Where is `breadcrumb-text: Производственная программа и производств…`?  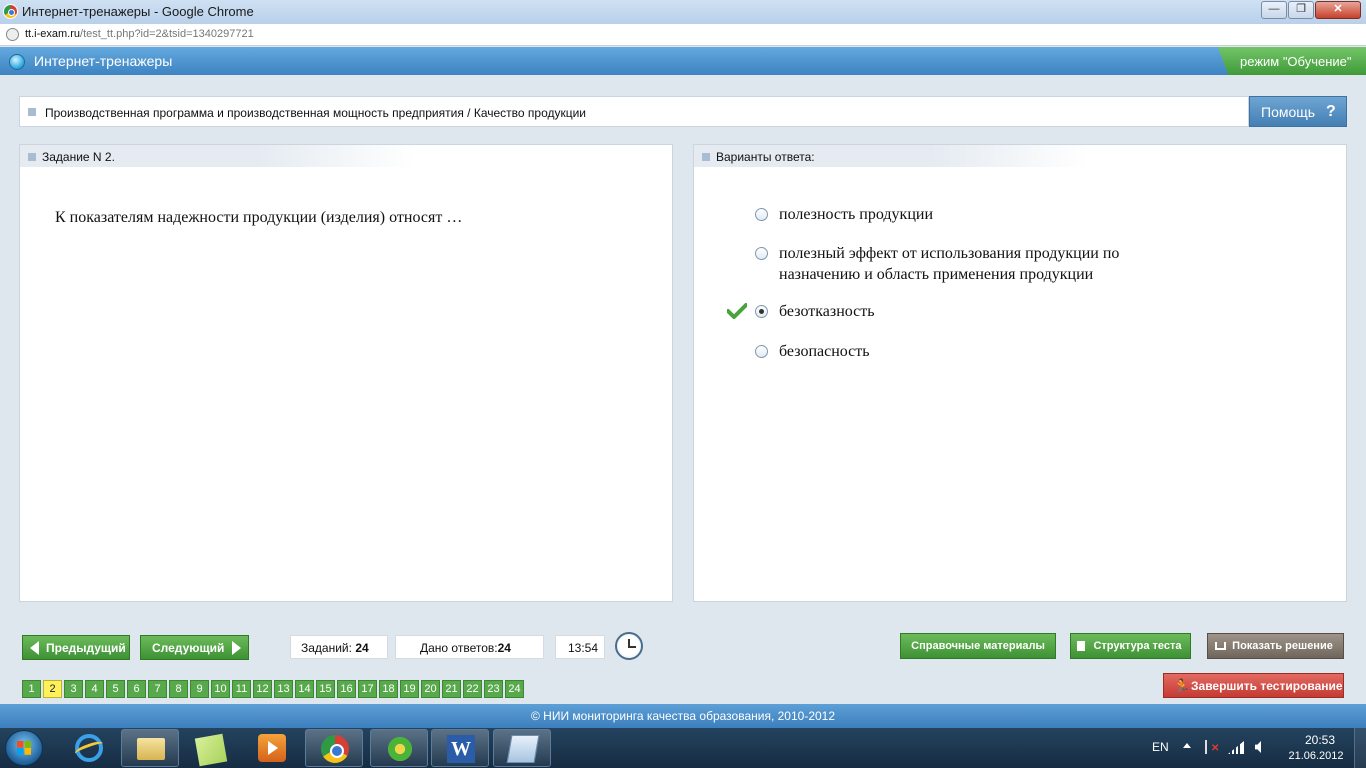 breadcrumb-text: Производственная программа и производств… is located at coordinates (316, 113).